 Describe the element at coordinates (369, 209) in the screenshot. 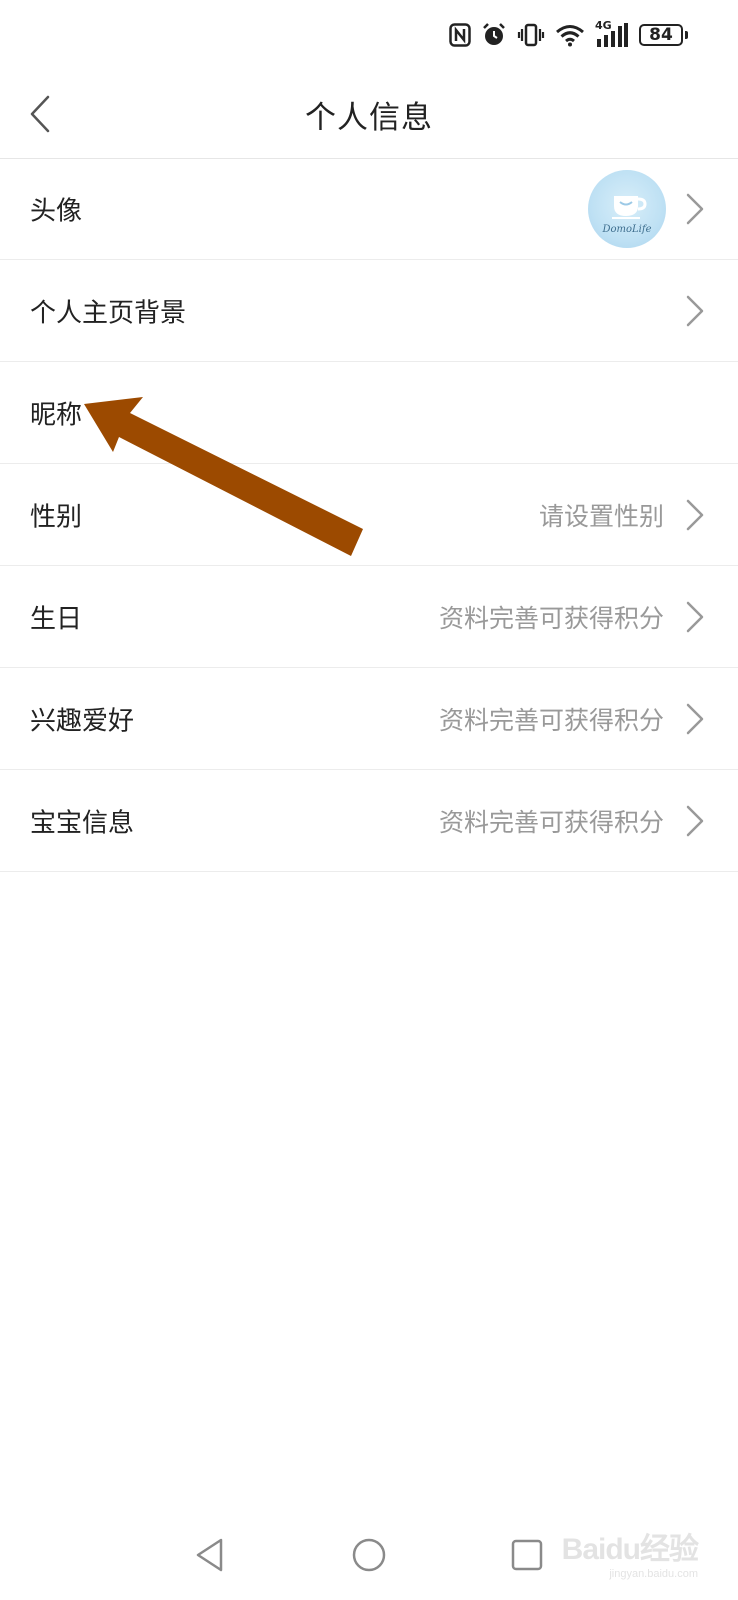

I see `row-avatar: 头像 DomoLife` at that location.